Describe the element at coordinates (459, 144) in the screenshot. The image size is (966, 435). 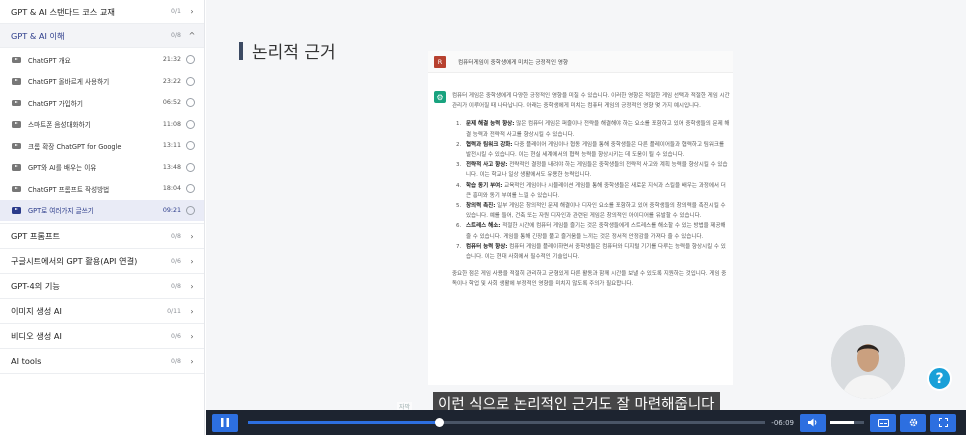
I see `point-number: 2.` at that location.